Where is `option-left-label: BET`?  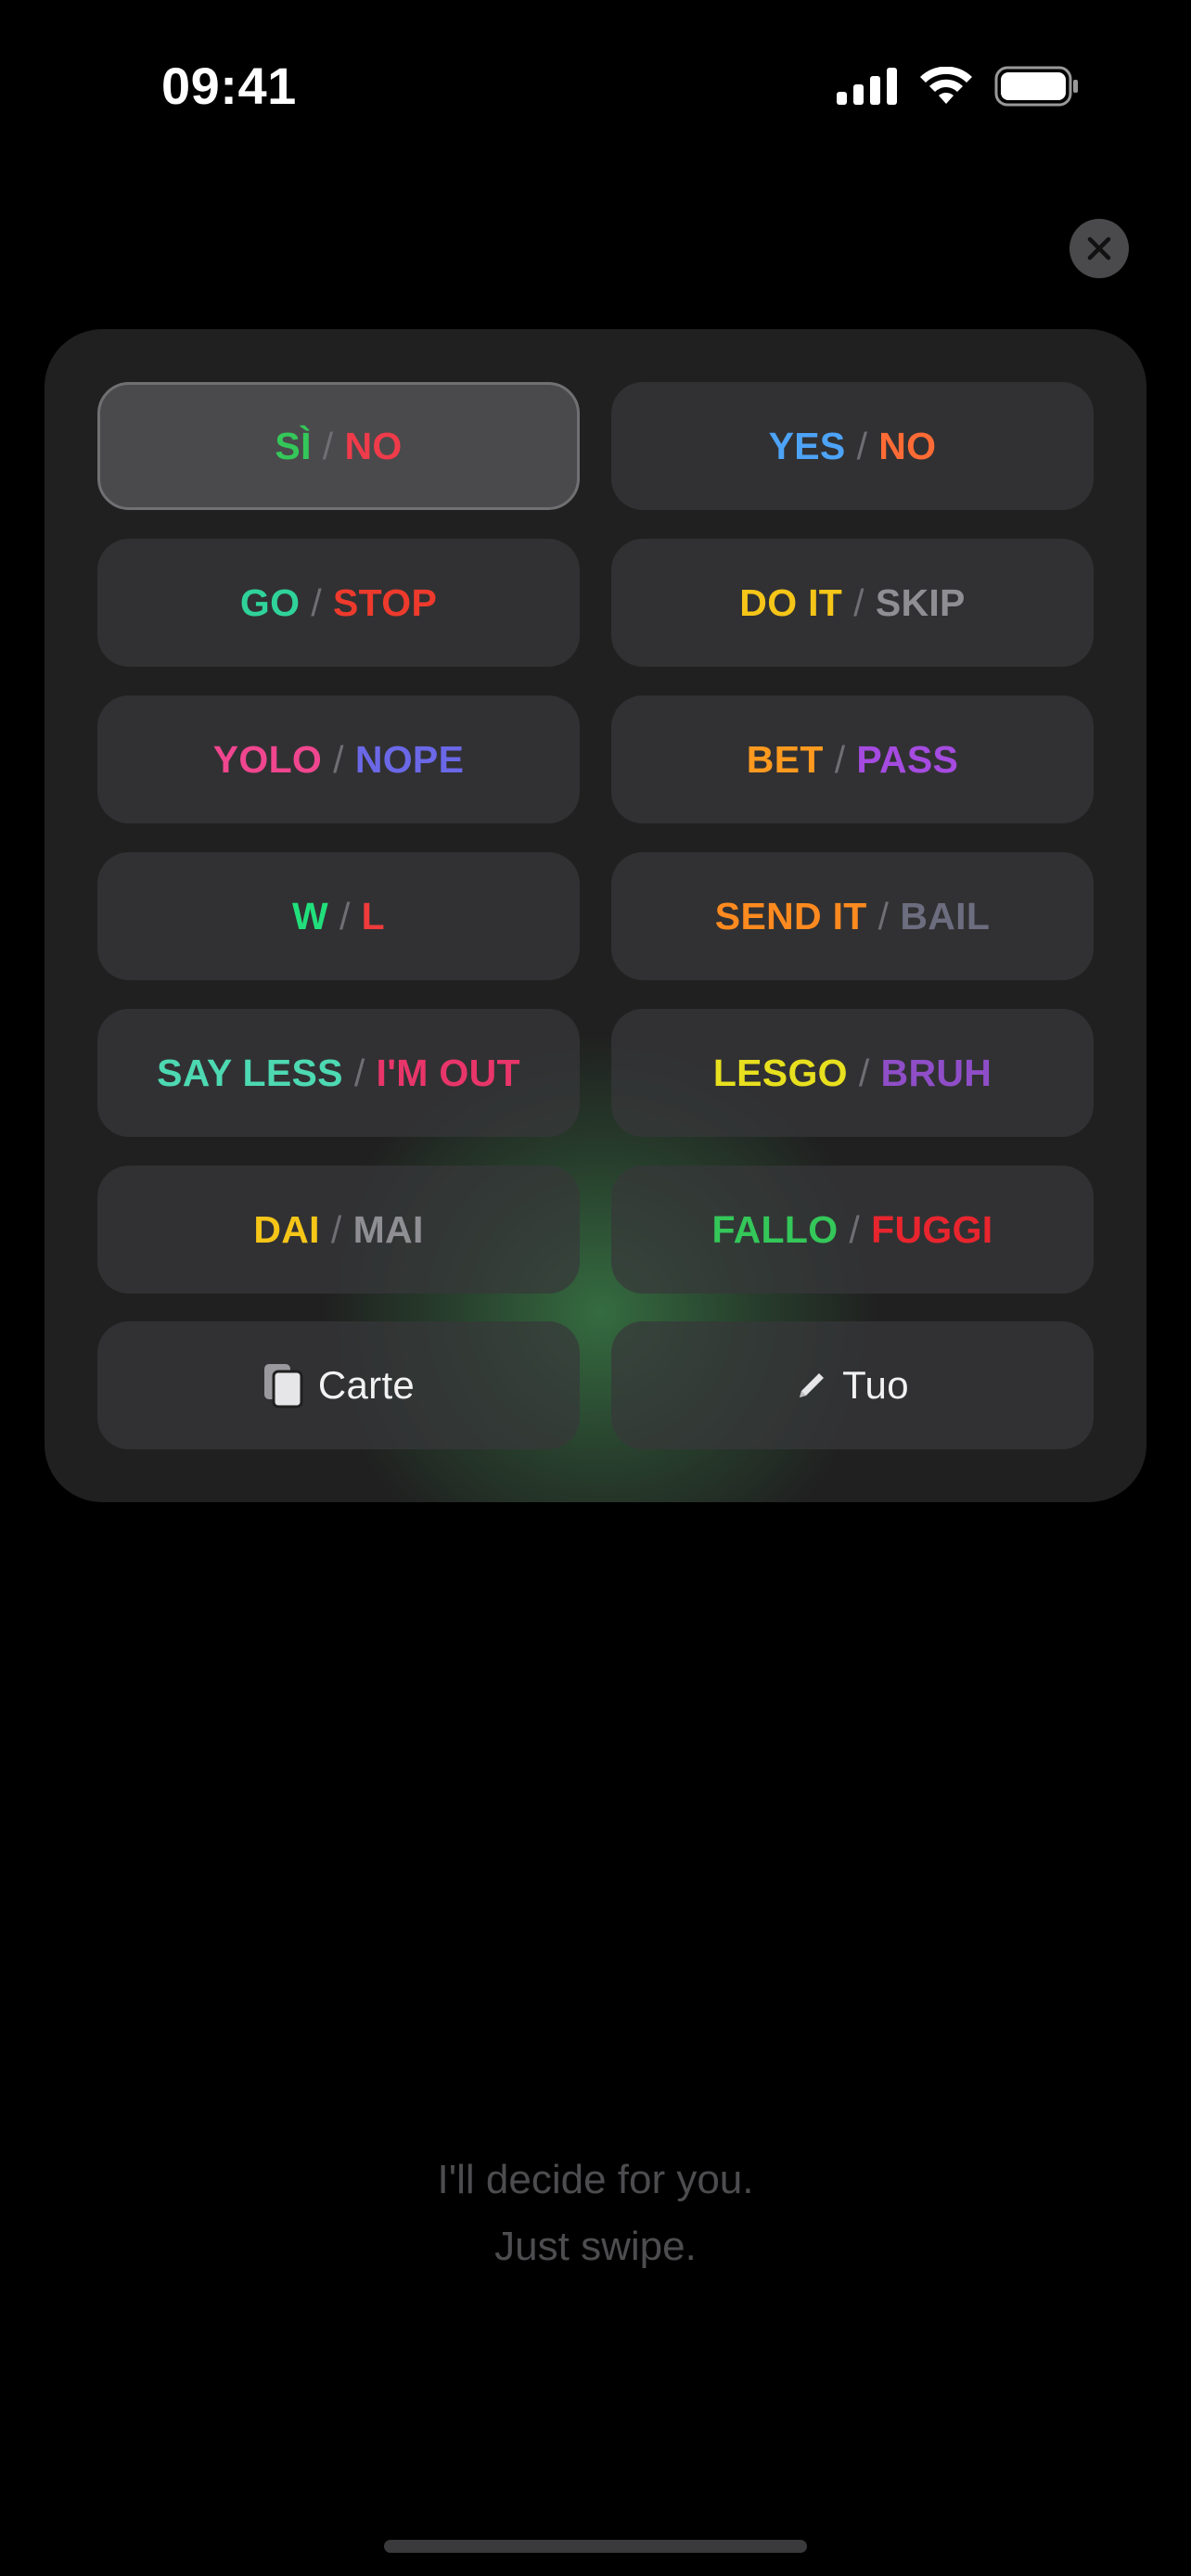
option-left-label: BET is located at coordinates (785, 759).